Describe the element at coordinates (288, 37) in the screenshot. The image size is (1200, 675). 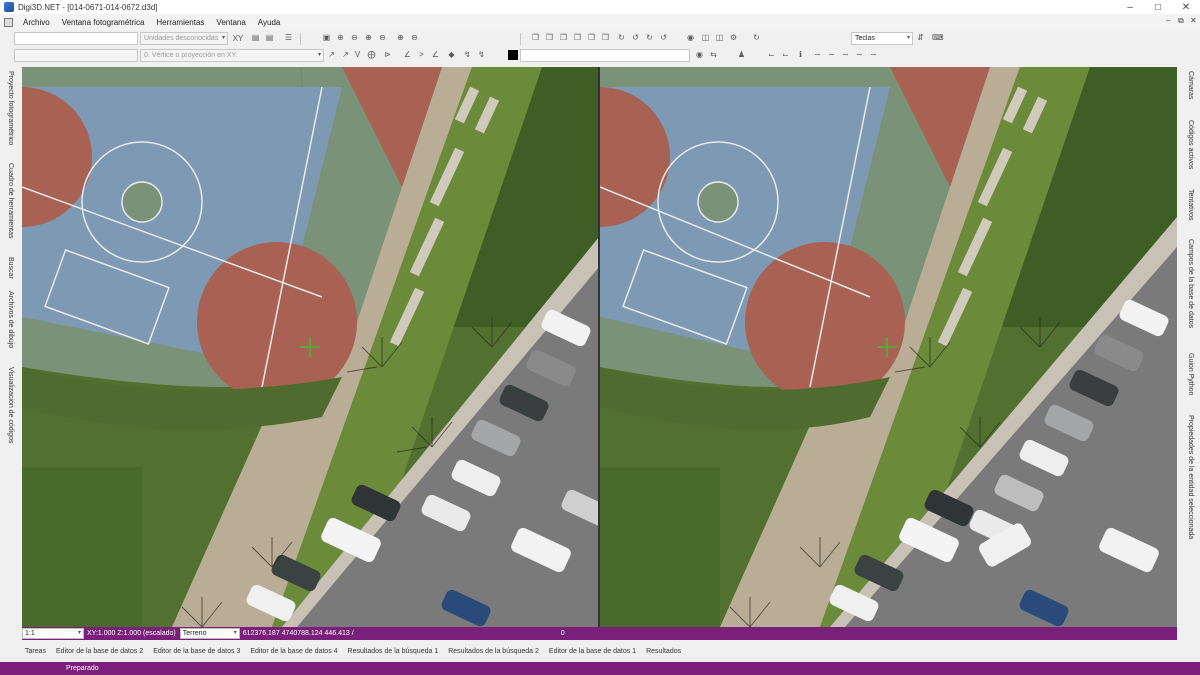
I see `list-icon: ☰` at that location.